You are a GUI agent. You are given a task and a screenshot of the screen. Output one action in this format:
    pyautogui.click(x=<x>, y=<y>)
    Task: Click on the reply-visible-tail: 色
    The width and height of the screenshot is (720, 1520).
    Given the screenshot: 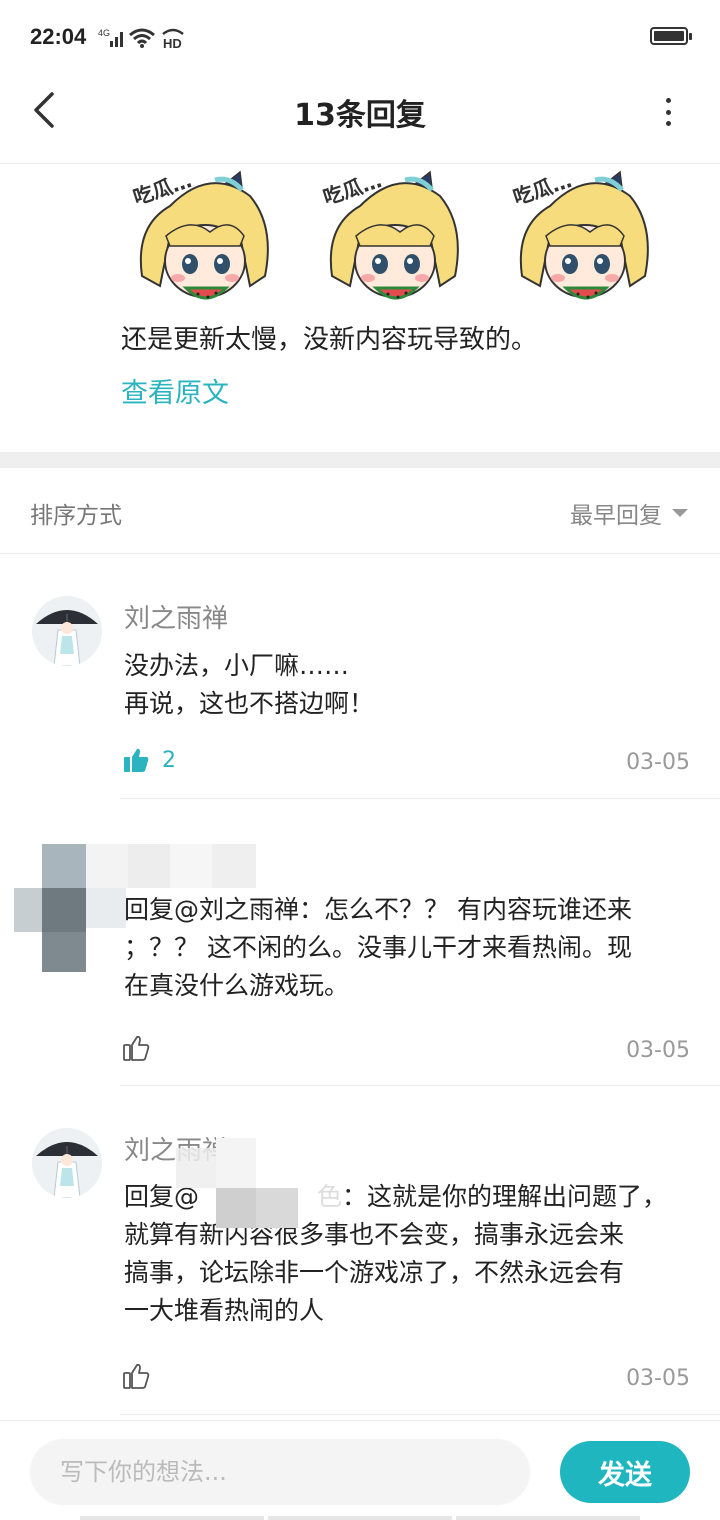 What is the action you would take?
    pyautogui.click(x=330, y=1196)
    